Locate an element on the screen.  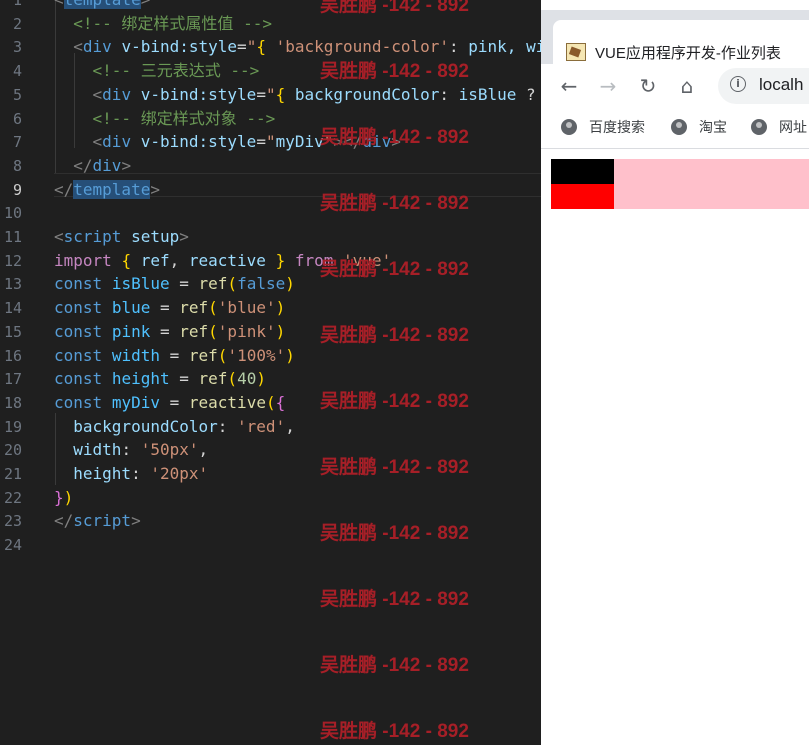
code-token: width is located at coordinates (88, 450).